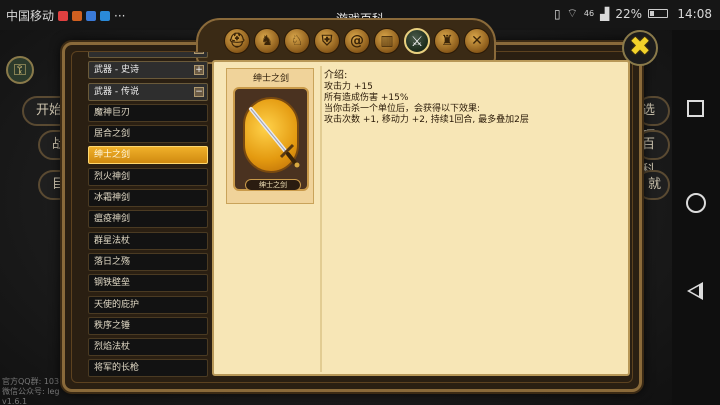 The height and width of the screenshot is (405, 720). I want to click on item-card: 绅士之剑 绅士之剑, so click(270, 136).